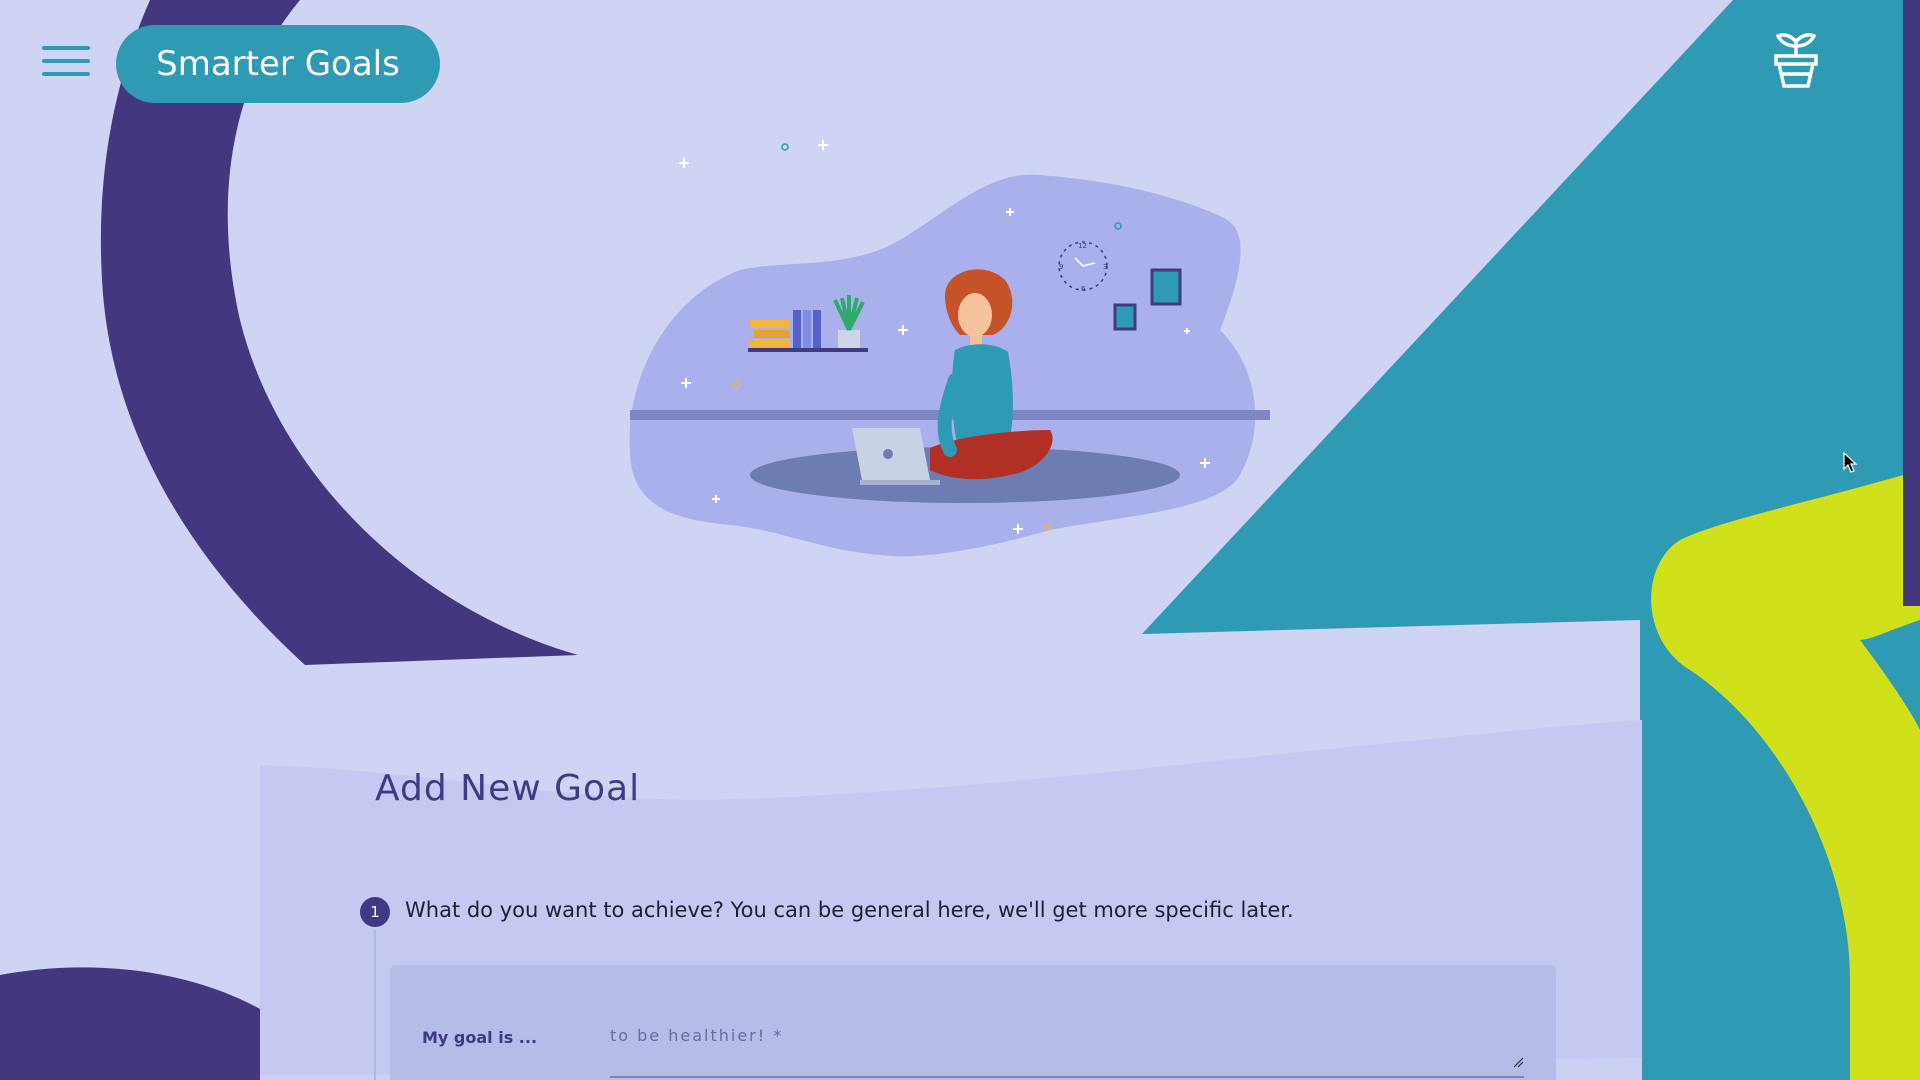 The height and width of the screenshot is (1080, 1920). What do you see at coordinates (375, 1005) in the screenshot?
I see `step-connector-line` at bounding box center [375, 1005].